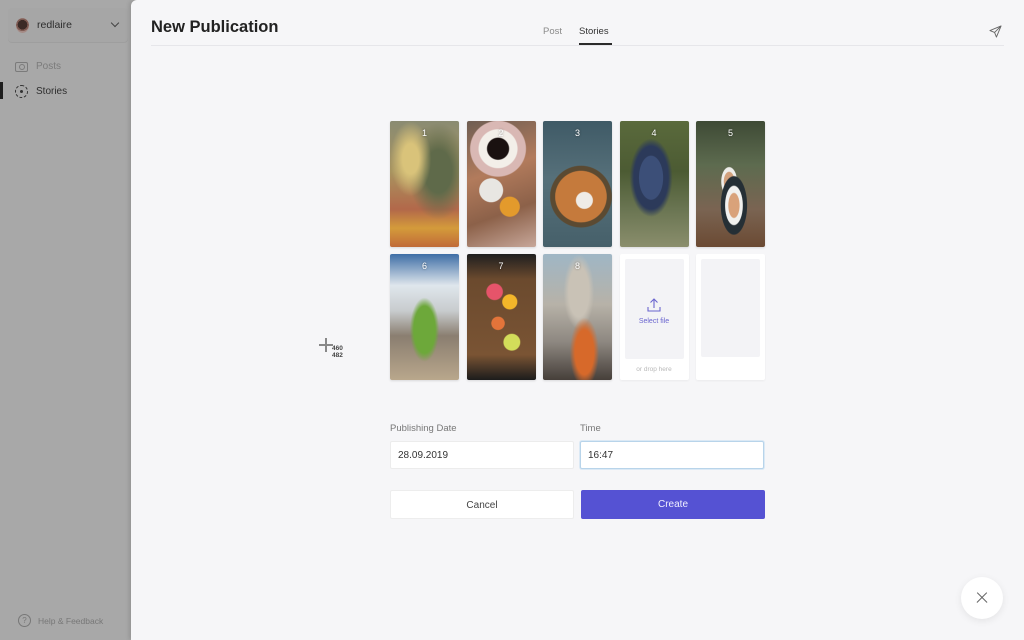 This screenshot has height=640, width=1024. Describe the element at coordinates (65, 66) in the screenshot. I see `sidebar-item-posts: Posts` at that location.